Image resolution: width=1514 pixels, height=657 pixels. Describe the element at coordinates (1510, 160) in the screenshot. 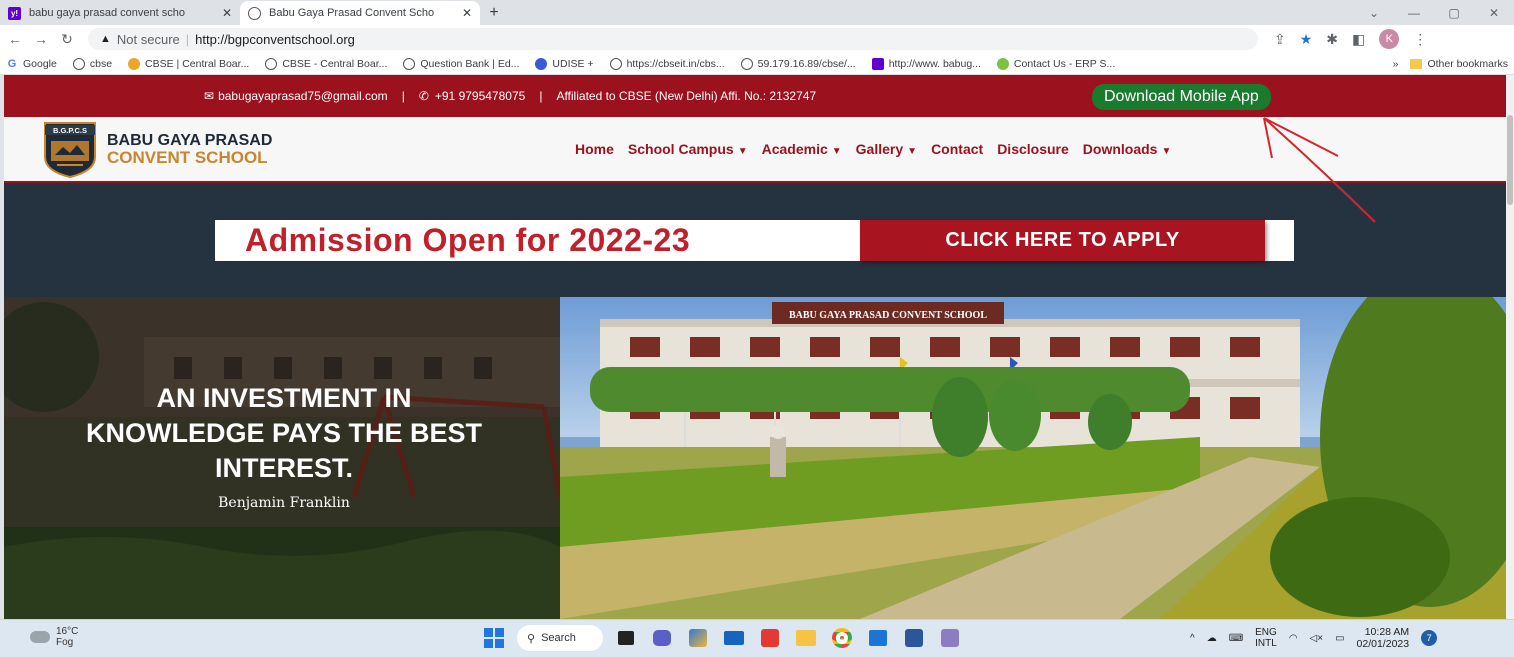

I see `scrollbar-thumb` at that location.